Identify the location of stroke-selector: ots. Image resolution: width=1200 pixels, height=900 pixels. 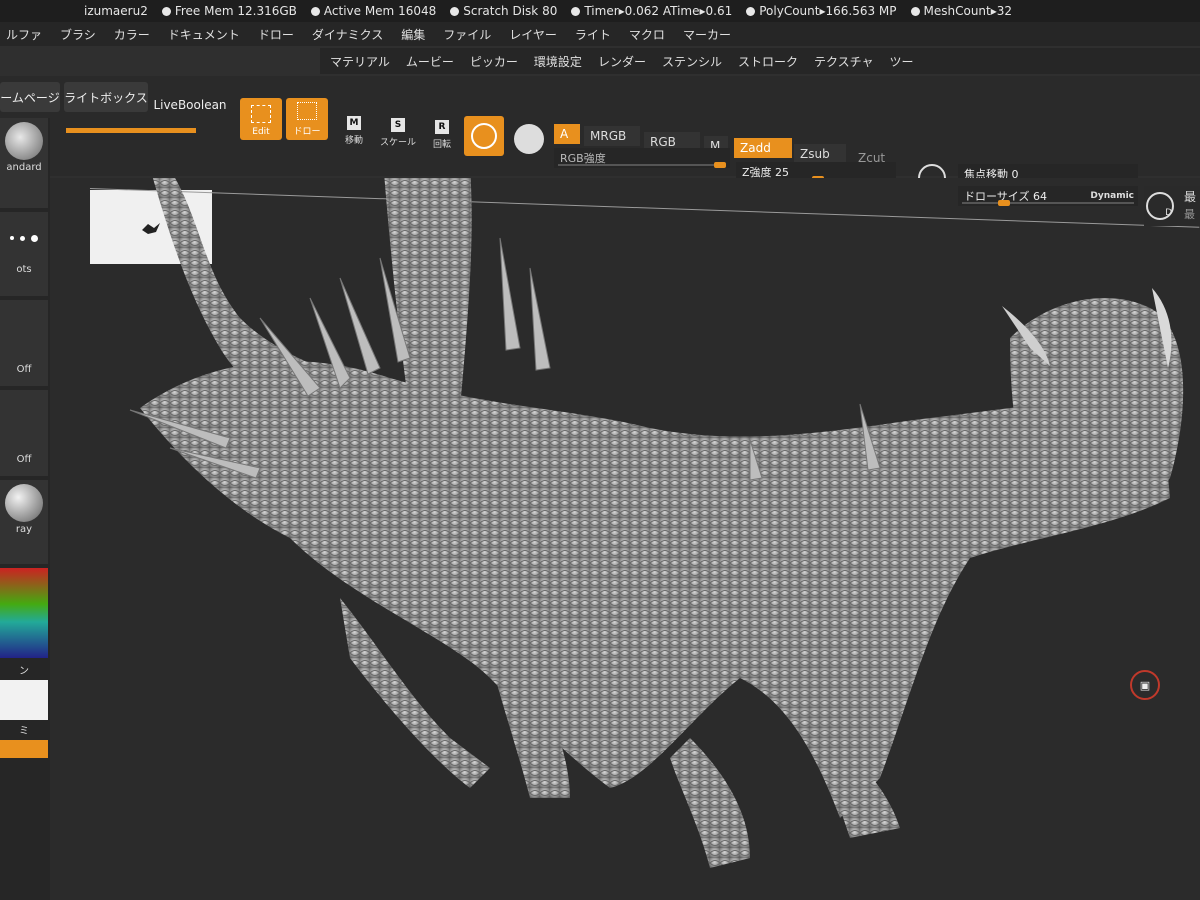
(24, 254).